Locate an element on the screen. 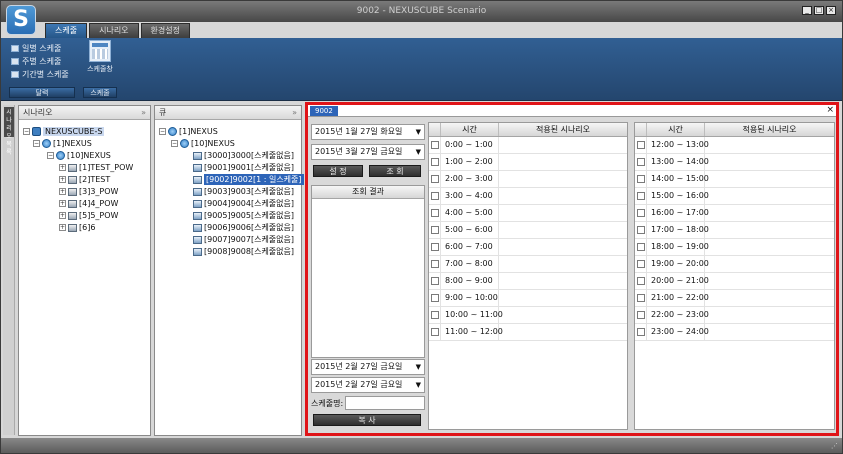 The image size is (843, 454). queue-item: [9001]9001[스케줄없음] is located at coordinates (243, 167).